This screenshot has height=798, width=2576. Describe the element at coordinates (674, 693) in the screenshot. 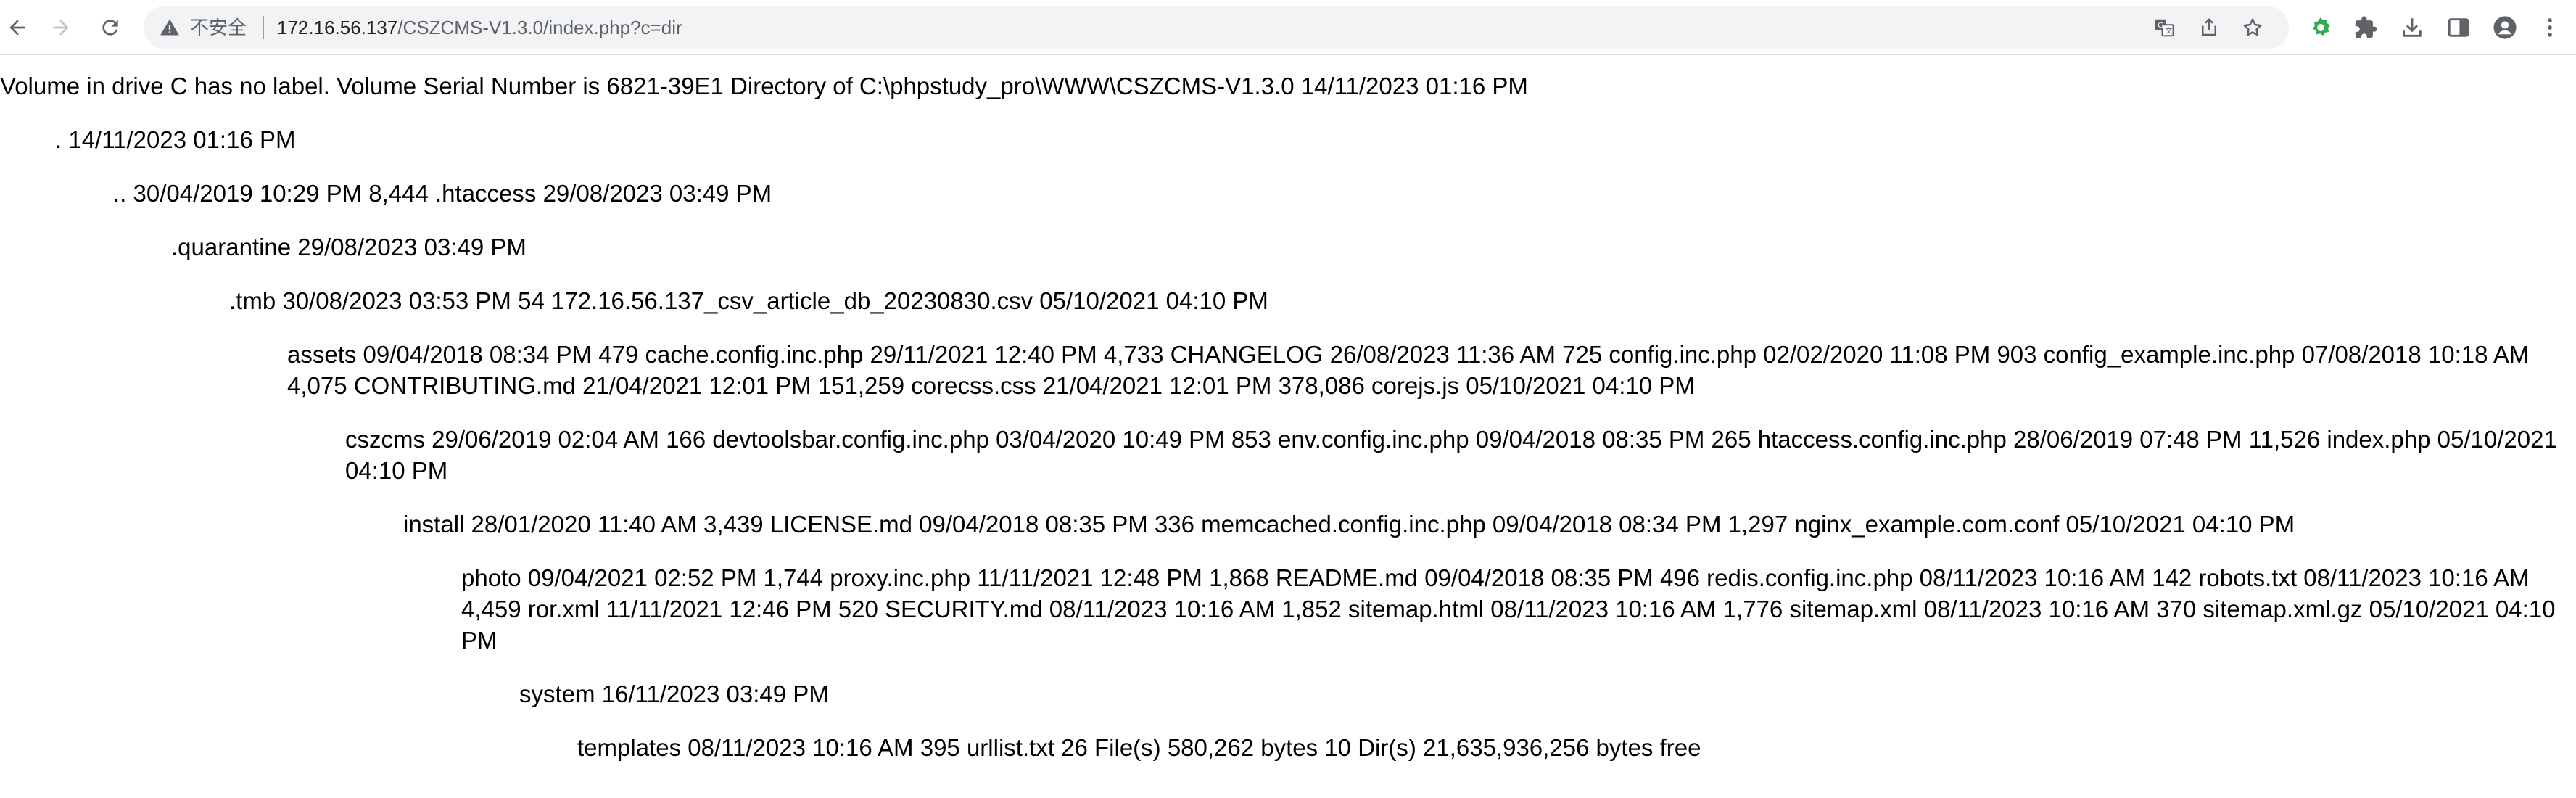

I see `listing-line-system: system 16/11/2023 03:49 PM` at that location.